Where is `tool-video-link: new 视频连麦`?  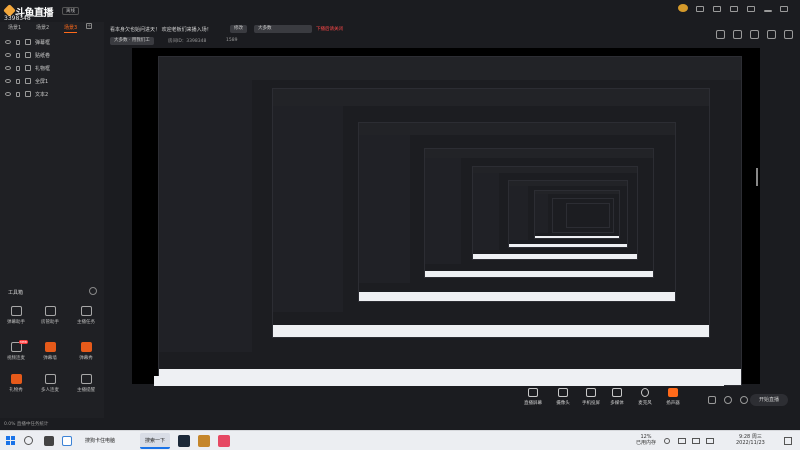 tool-video-link: new 视频连麦 is located at coordinates (16, 355).